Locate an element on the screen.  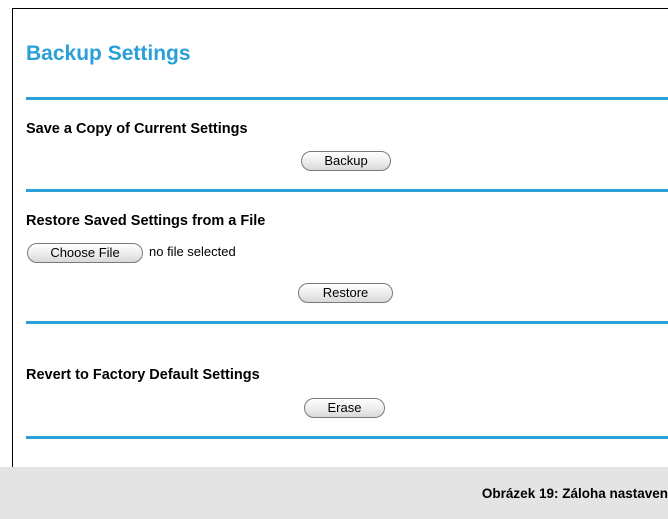
caption-bar: Obrázek 19: Záloha nastaven is located at coordinates (334, 493).